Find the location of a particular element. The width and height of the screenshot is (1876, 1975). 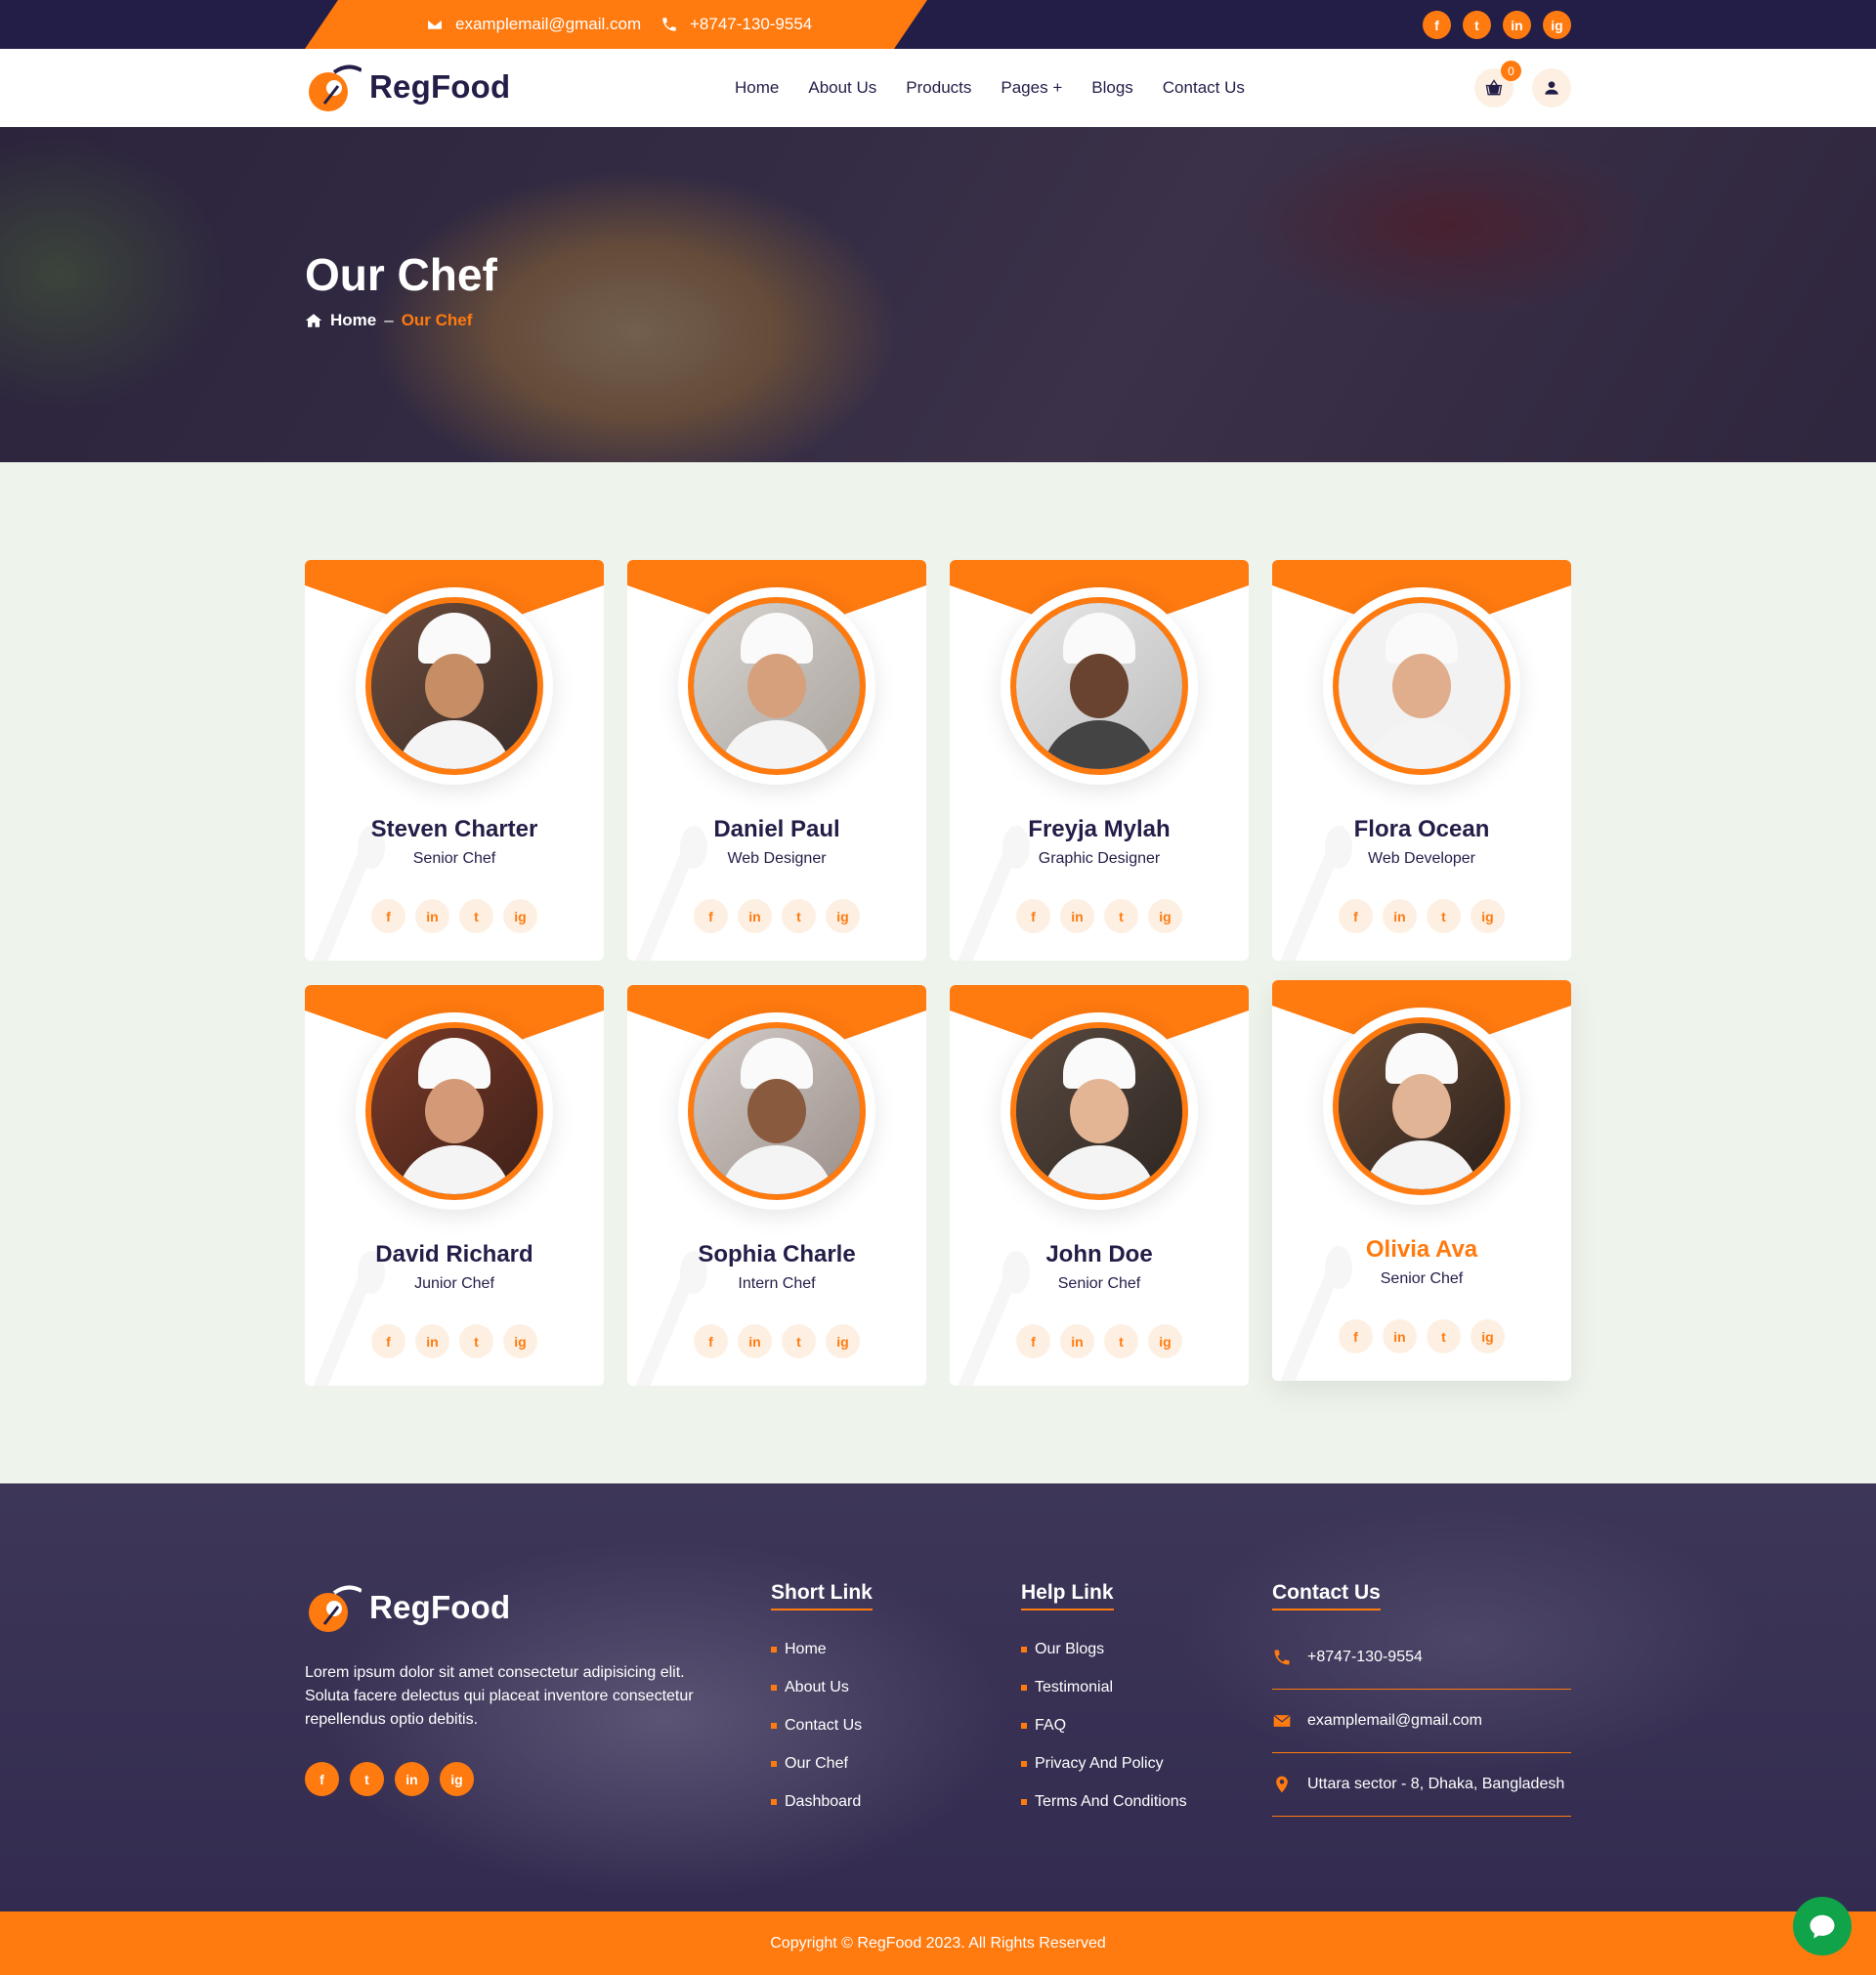

footer-link-faq: FAQ is located at coordinates (1104, 1725).